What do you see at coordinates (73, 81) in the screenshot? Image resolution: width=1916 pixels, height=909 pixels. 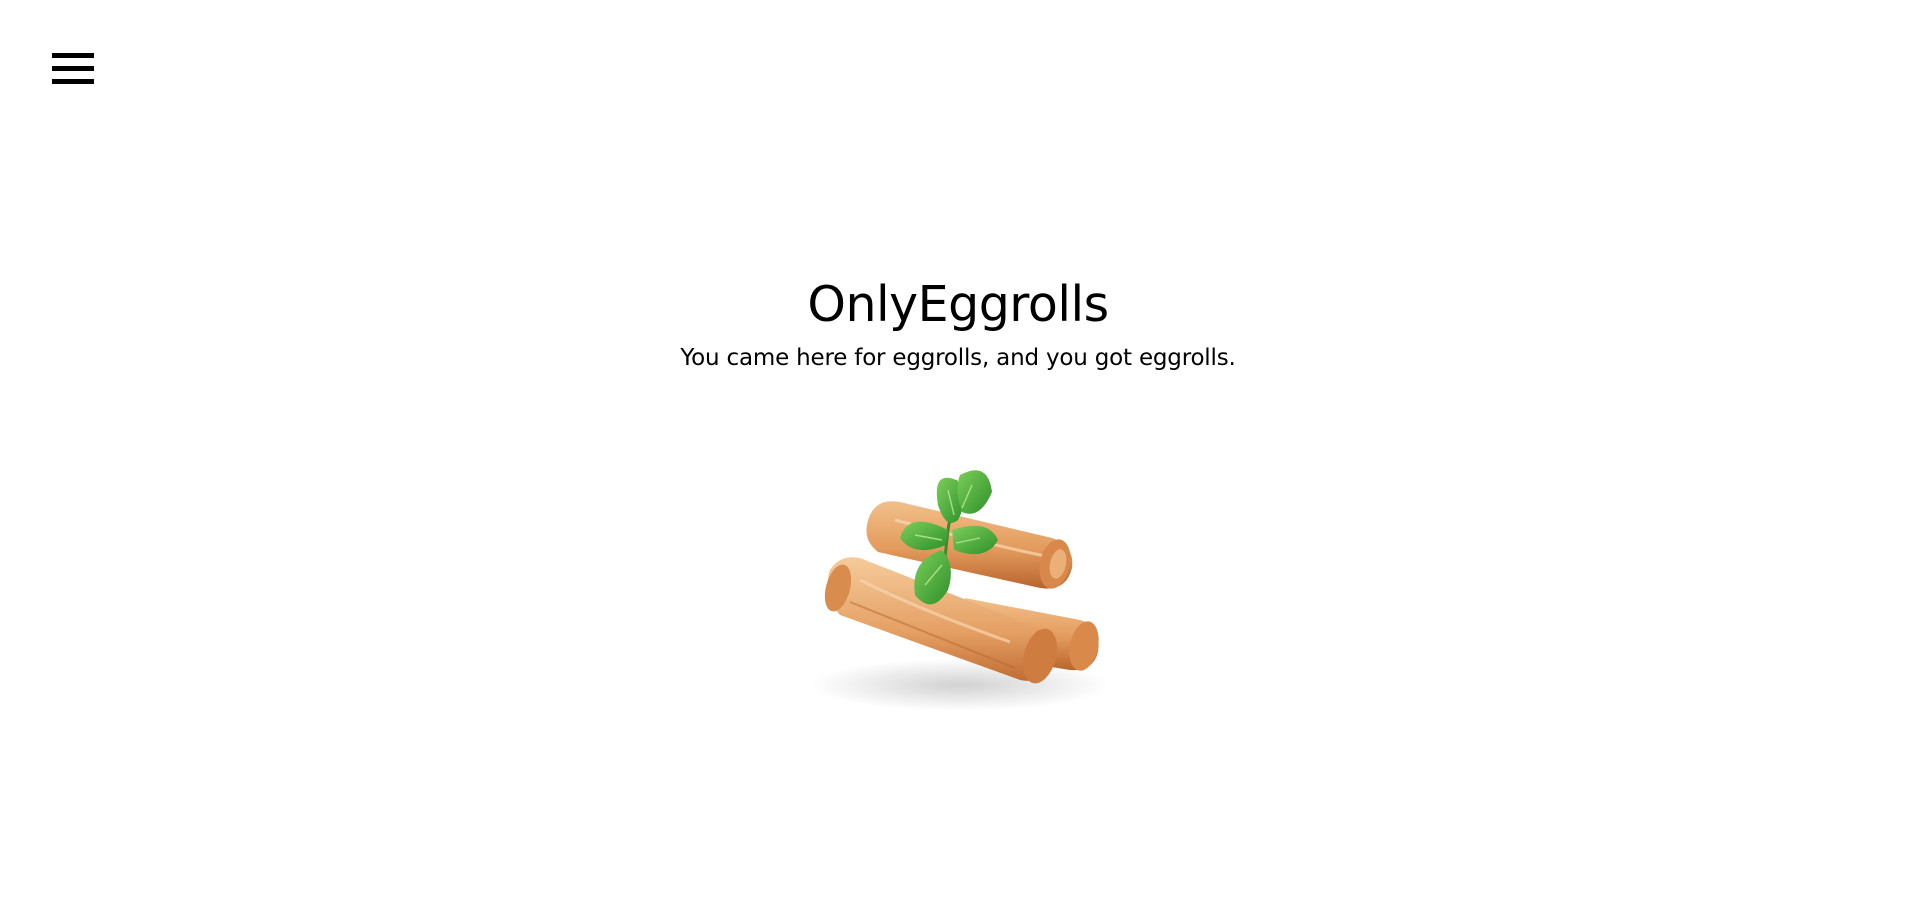 I see `hamburger-menu-icon-bar-bottom` at bounding box center [73, 81].